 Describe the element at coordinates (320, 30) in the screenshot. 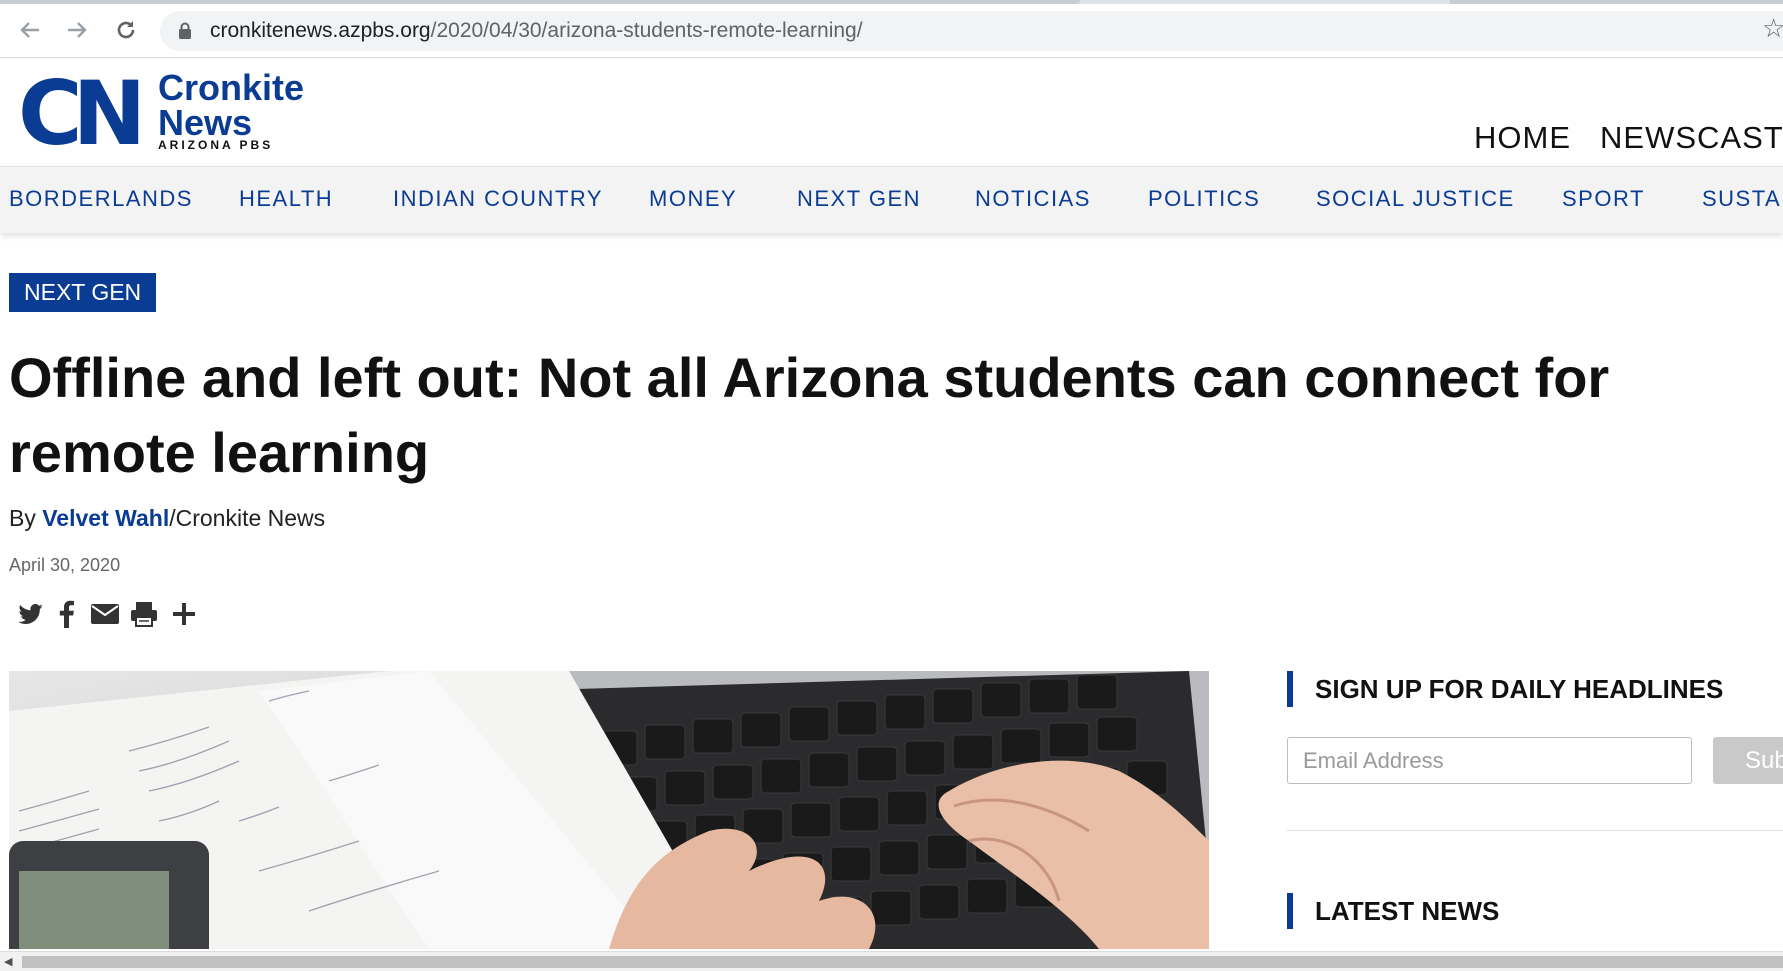

I see `url-host: cronkitenews.azpbs.org` at that location.